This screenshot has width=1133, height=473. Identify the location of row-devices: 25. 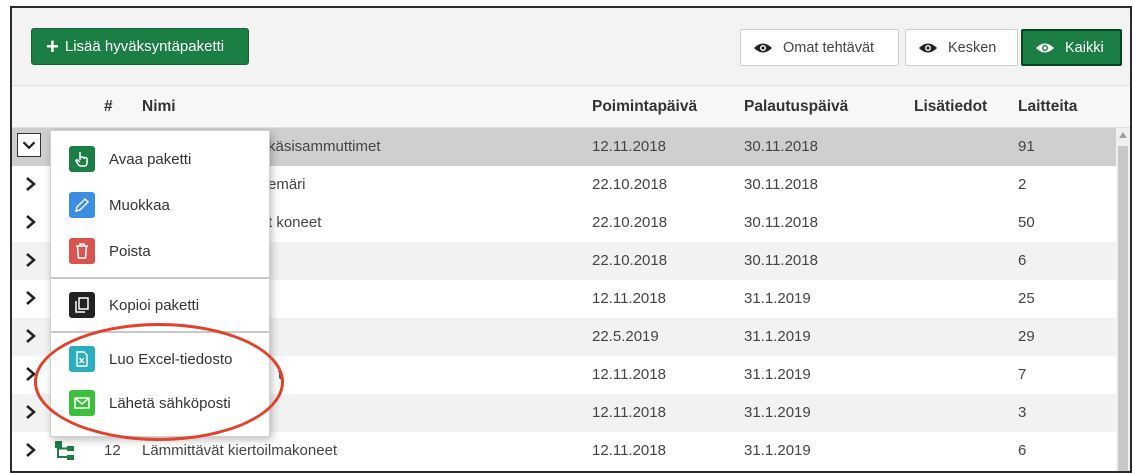
(1026, 298).